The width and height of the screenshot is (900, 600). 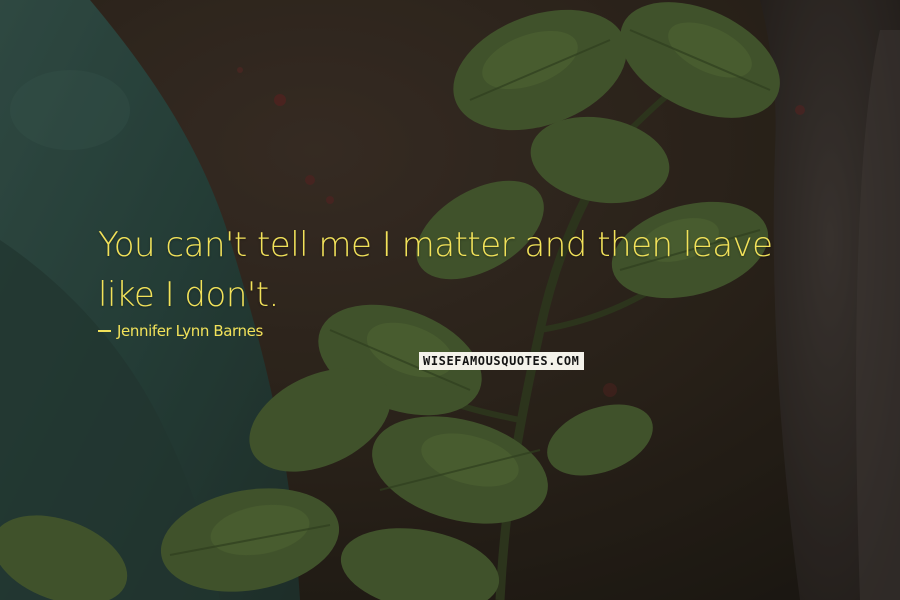 I want to click on brand-watermark: WISEFAMOUSQUOTES.COM, so click(x=501, y=361).